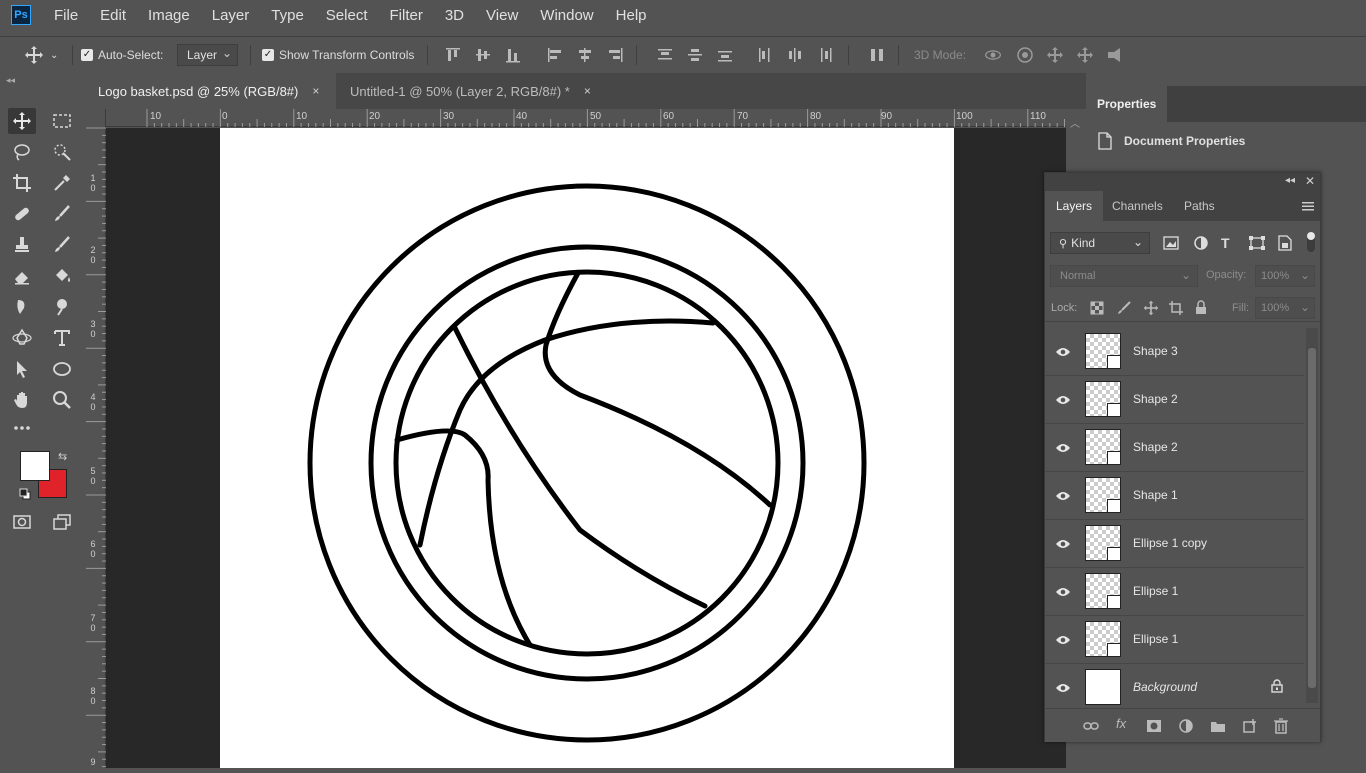  What do you see at coordinates (62, 276) in the screenshot?
I see `paint-bucket-tool-icon` at bounding box center [62, 276].